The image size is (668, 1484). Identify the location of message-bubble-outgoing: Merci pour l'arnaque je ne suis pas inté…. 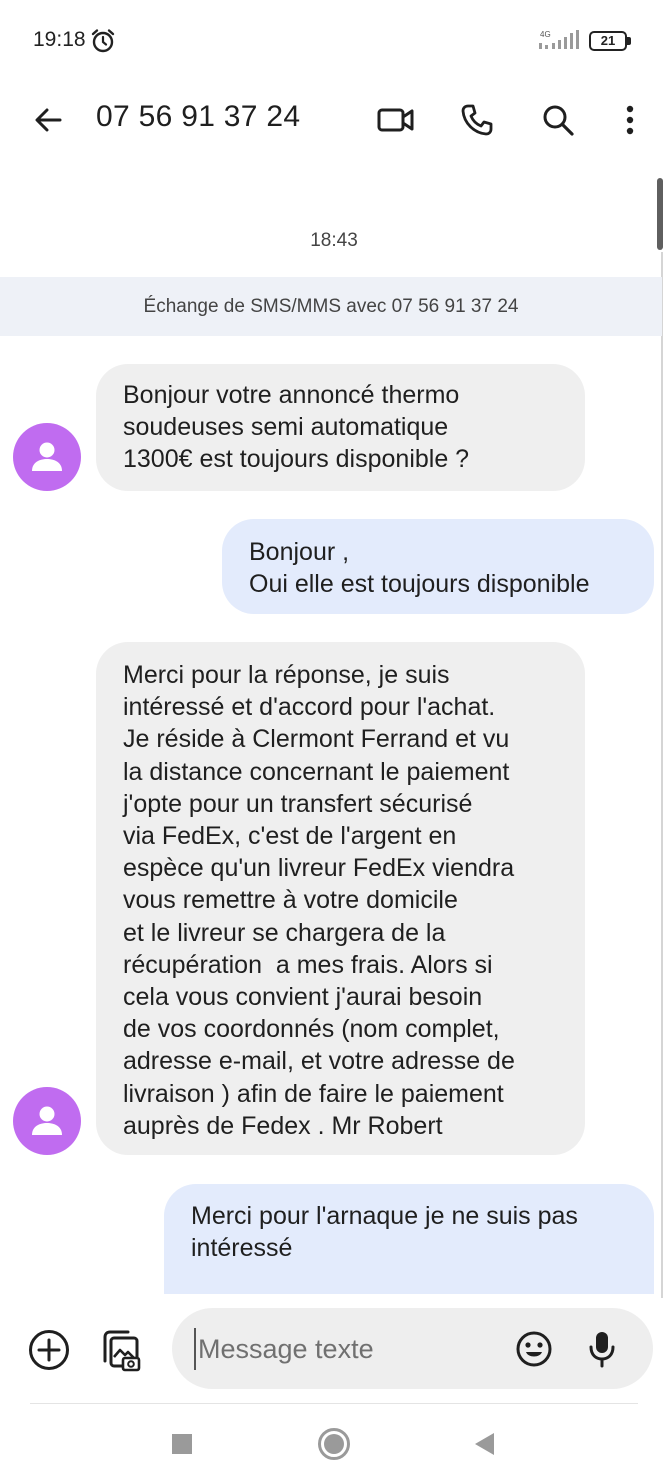
(409, 1239).